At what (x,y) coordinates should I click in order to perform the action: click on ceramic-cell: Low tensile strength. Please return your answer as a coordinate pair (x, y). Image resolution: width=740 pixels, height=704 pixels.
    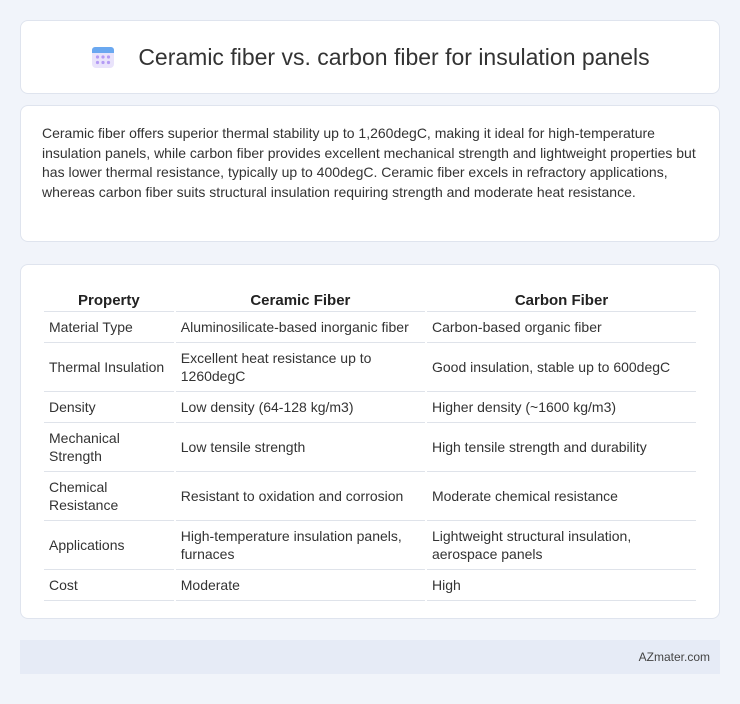
    Looking at the image, I should click on (300, 447).